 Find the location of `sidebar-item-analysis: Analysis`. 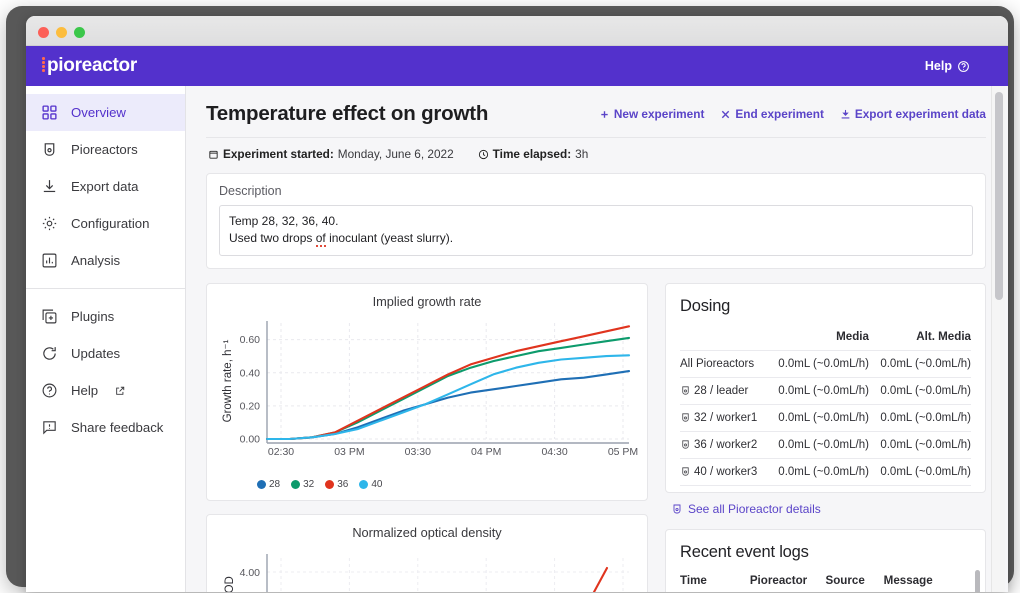

sidebar-item-analysis: Analysis is located at coordinates (105, 260).